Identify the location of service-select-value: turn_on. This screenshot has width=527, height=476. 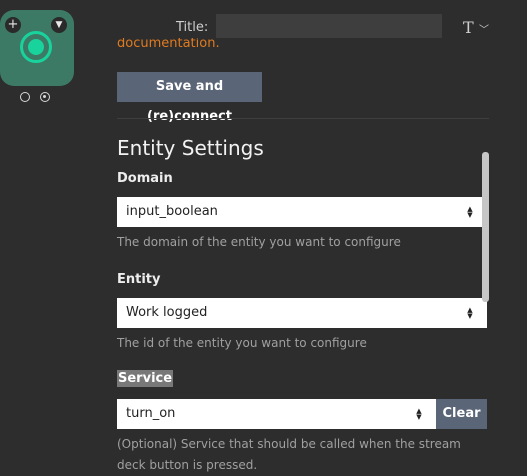
(151, 413).